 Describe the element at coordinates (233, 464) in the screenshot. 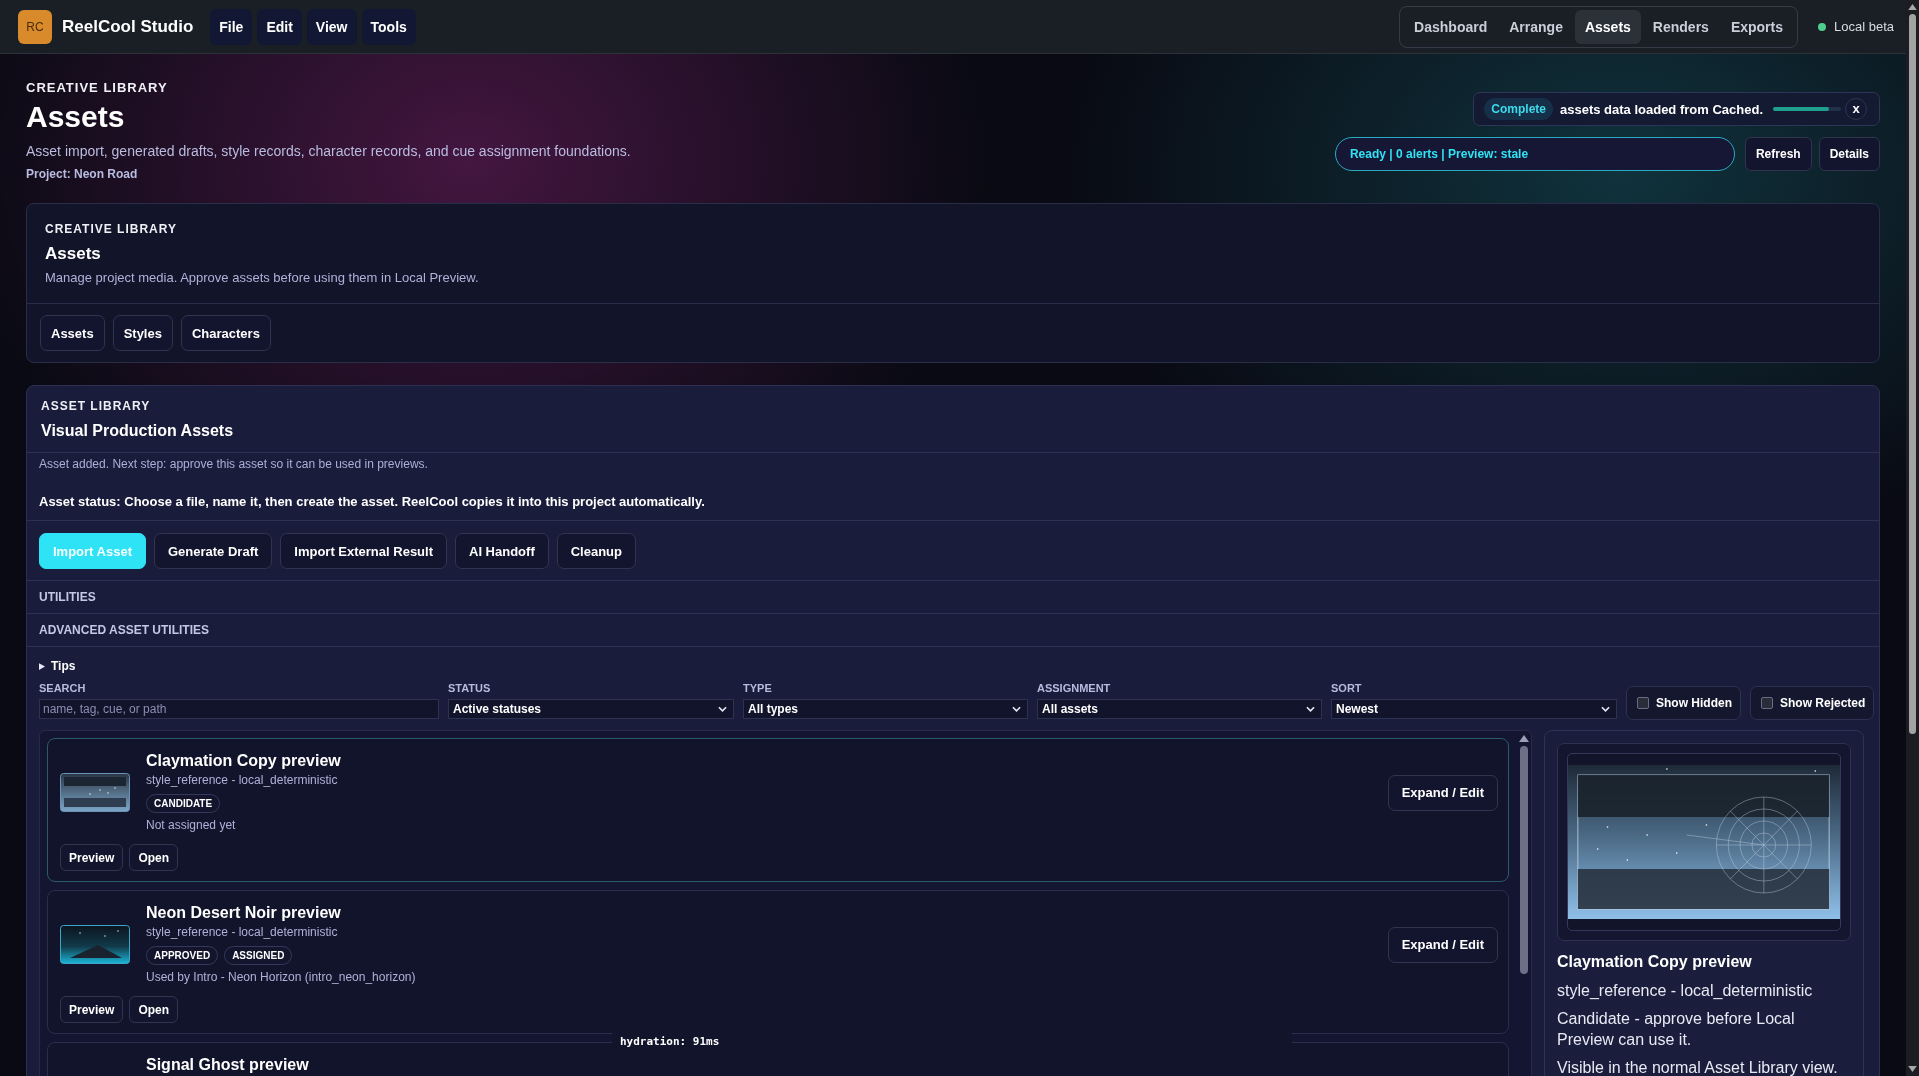

I see `notice-text: Asset added. Next step: approve this asset so it can be used in previews.` at that location.